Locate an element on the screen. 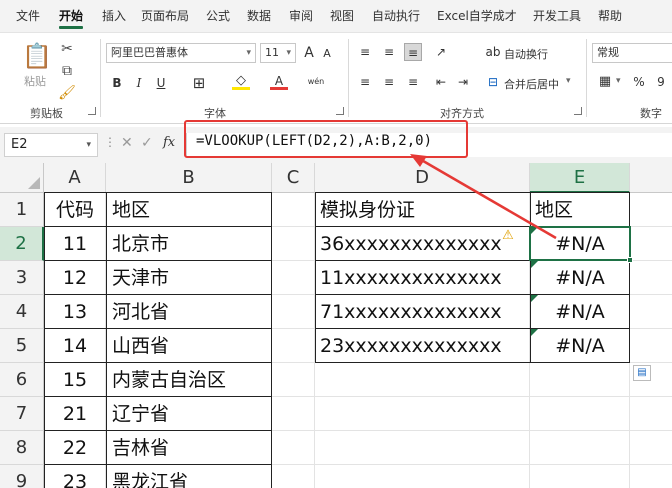 This screenshot has width=672, height=488. cell-b6: 内蒙古自治区 is located at coordinates (189, 380).